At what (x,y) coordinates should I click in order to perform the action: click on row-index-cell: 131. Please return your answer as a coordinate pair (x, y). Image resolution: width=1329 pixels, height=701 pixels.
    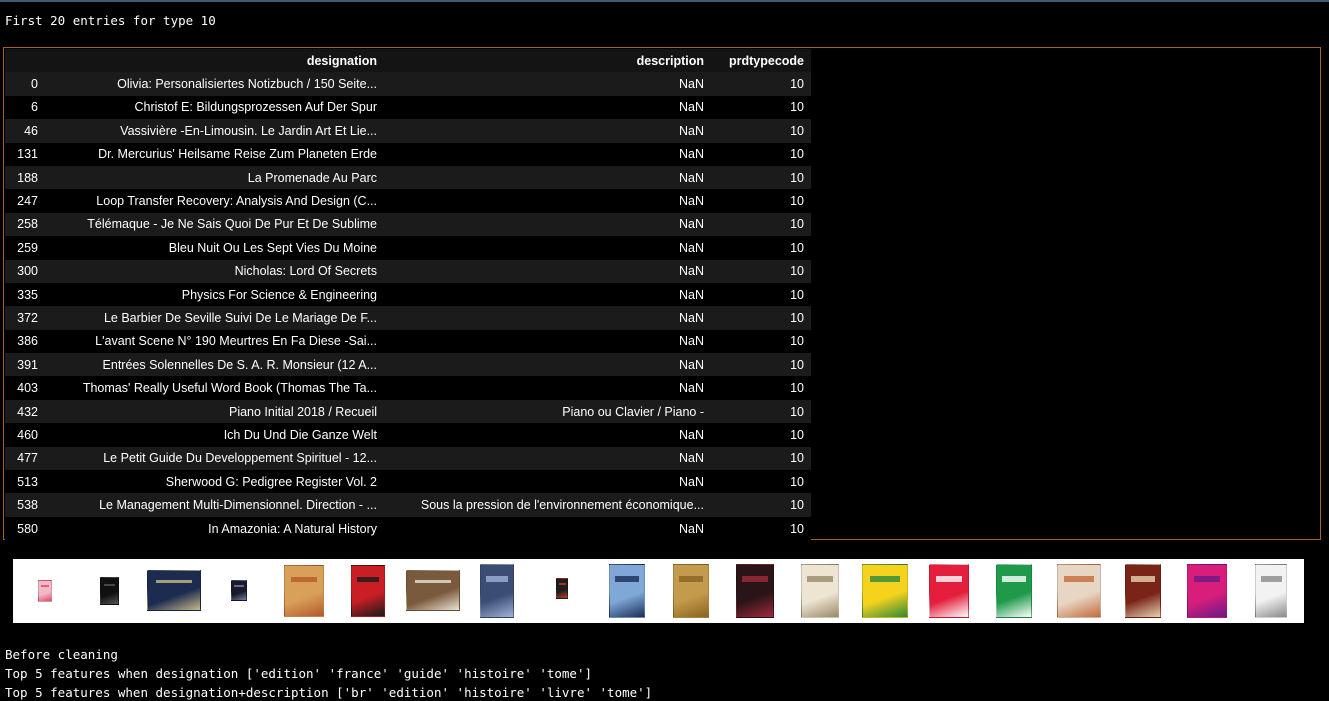
    Looking at the image, I should click on (25, 154).